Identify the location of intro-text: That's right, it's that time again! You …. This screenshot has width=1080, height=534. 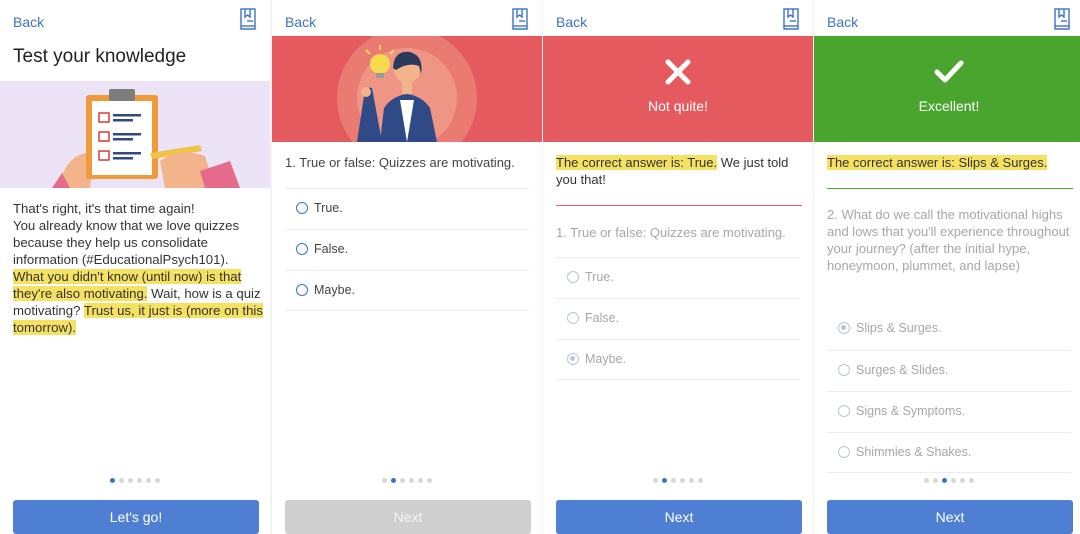
(138, 268).